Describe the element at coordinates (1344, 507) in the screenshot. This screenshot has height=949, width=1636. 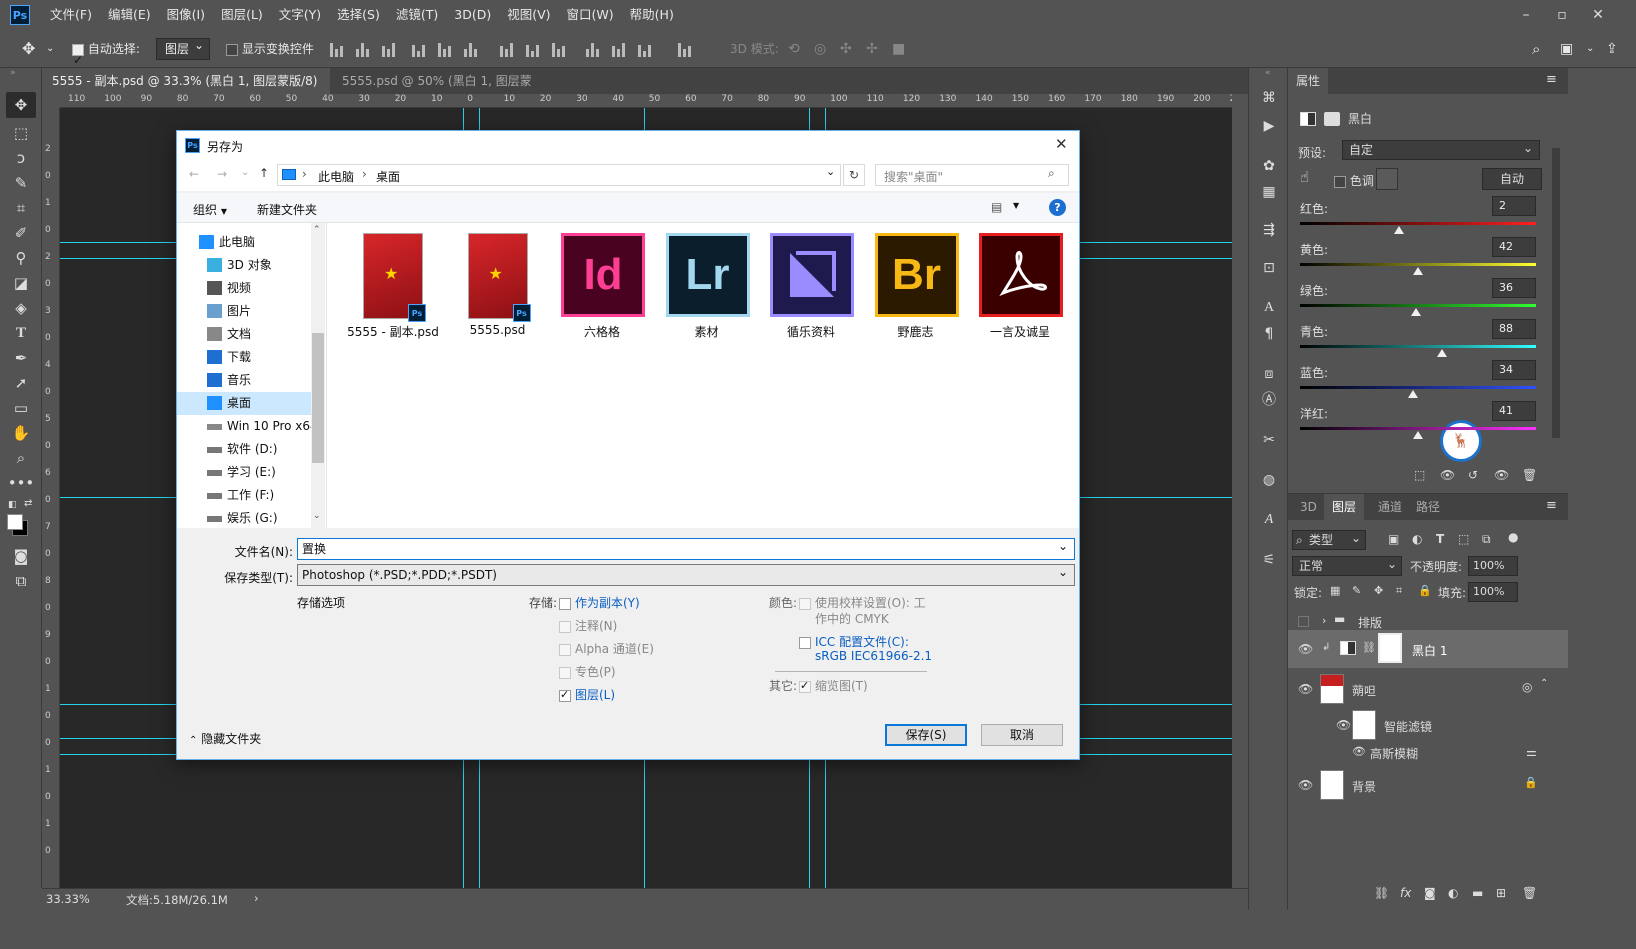
I see `tab-layers-1: 图层` at that location.